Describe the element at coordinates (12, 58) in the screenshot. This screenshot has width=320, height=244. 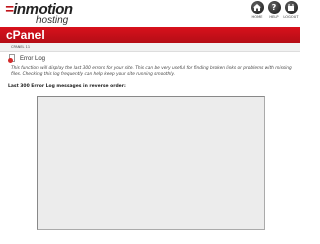
I see `error-log-icon` at that location.